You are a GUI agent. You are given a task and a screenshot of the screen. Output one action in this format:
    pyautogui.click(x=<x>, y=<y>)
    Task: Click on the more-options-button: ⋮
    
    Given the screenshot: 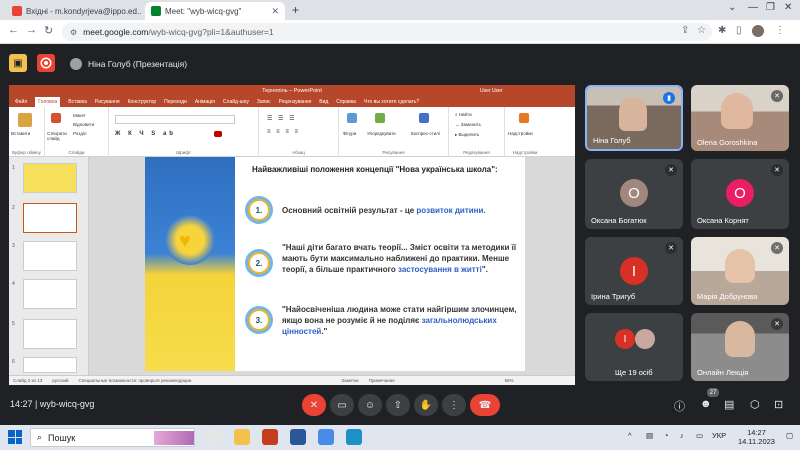 What is the action you would take?
    pyautogui.click(x=454, y=405)
    